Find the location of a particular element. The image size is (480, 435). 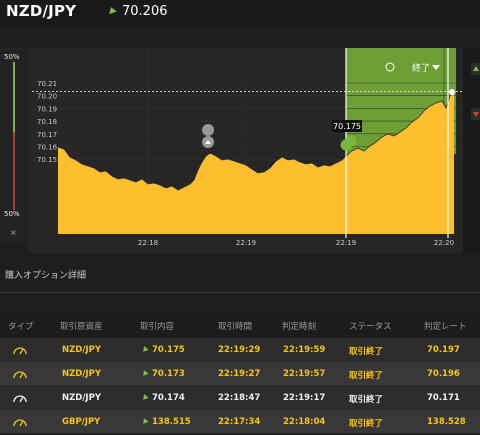

section-title: 購入オプション詳細 is located at coordinates (46, 276).